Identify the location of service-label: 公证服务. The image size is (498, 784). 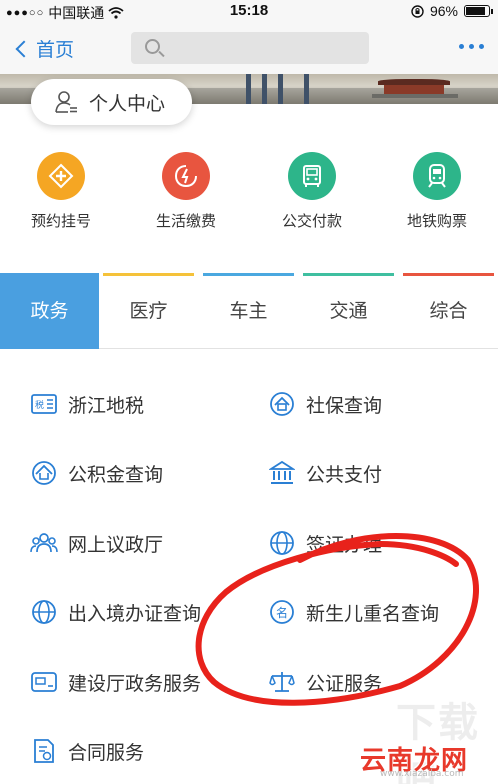
(344, 684).